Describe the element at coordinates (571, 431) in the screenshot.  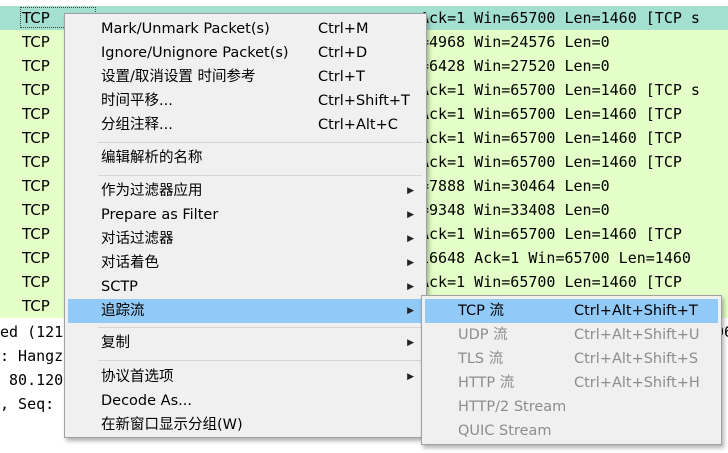
I see `submenu-item-quic-stream: QUIC Stream` at that location.